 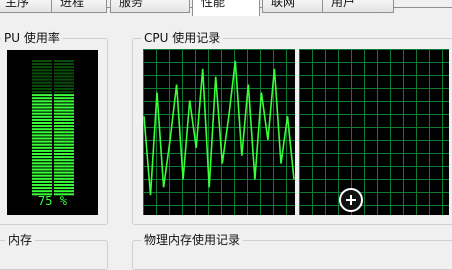 I want to click on cpu-usage-meter: 75 %, so click(x=52, y=132).